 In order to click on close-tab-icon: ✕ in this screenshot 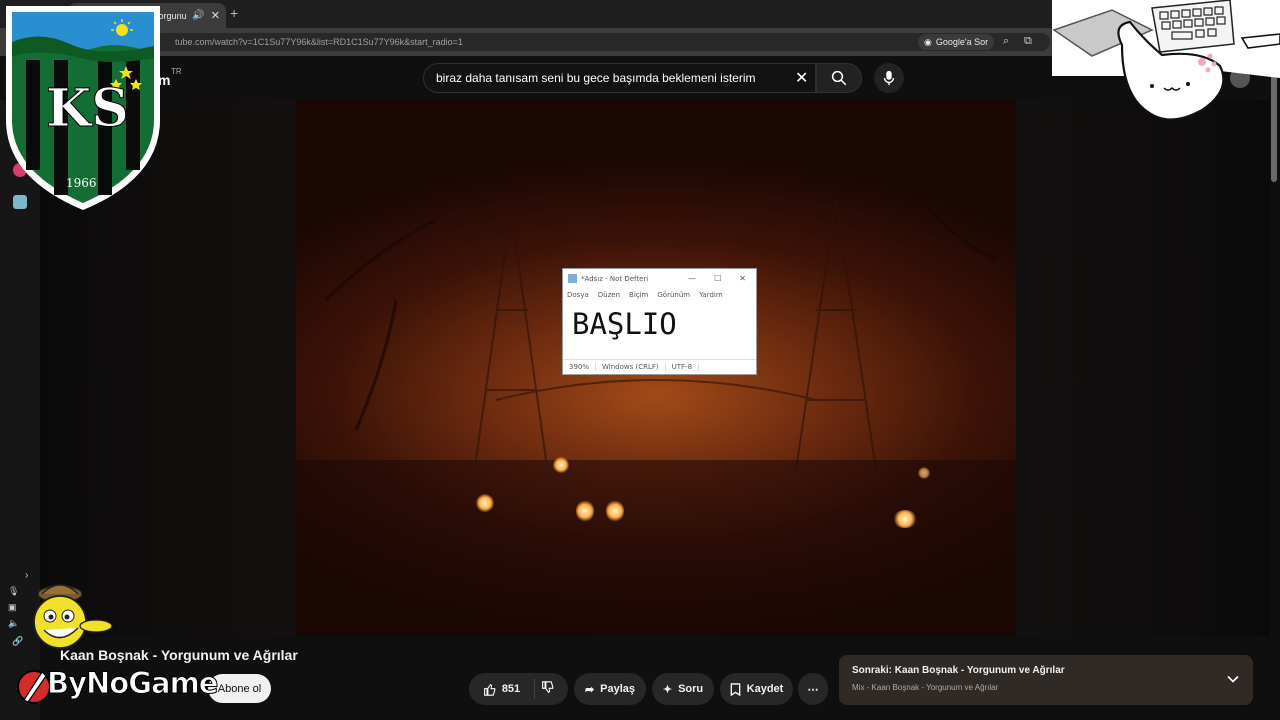, I will do `click(215, 15)`.